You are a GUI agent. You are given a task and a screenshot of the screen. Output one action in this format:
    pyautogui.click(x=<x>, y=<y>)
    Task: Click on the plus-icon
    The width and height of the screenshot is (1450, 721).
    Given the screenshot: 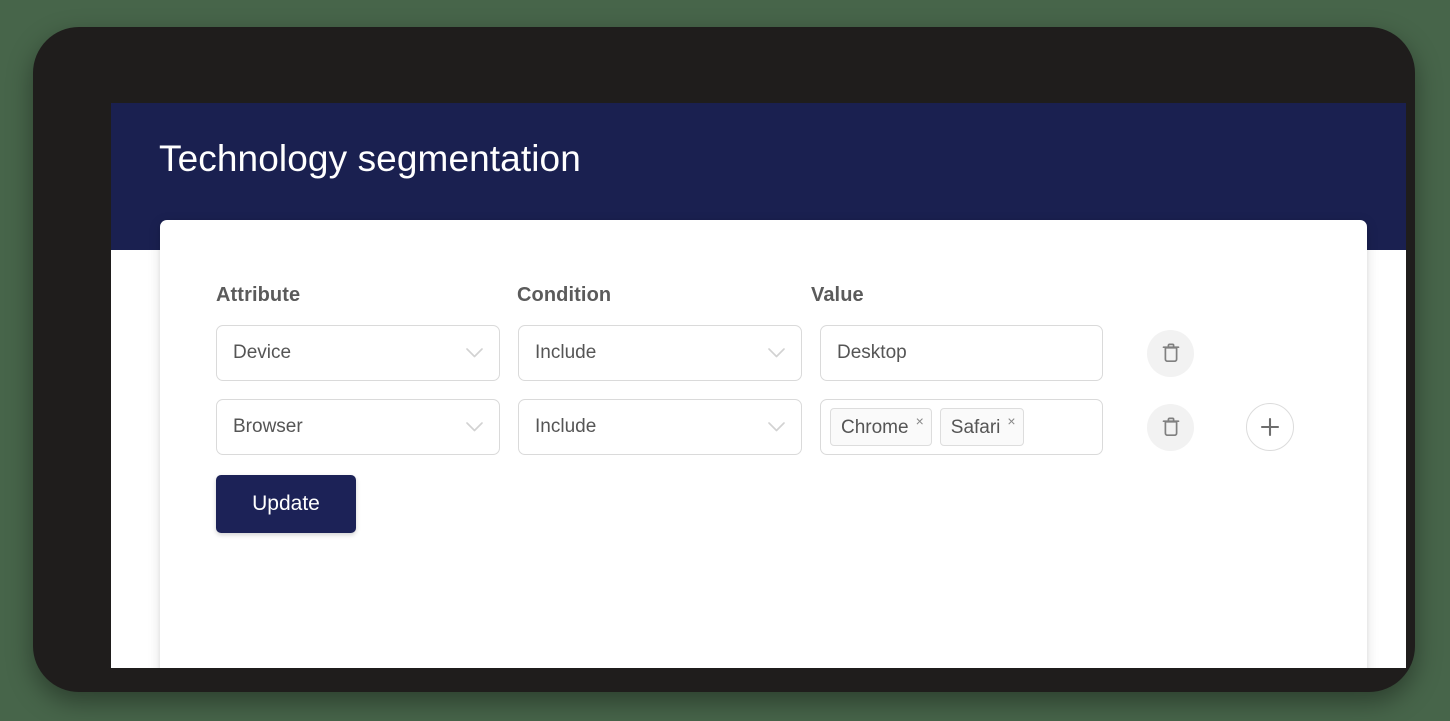 What is the action you would take?
    pyautogui.click(x=1270, y=427)
    